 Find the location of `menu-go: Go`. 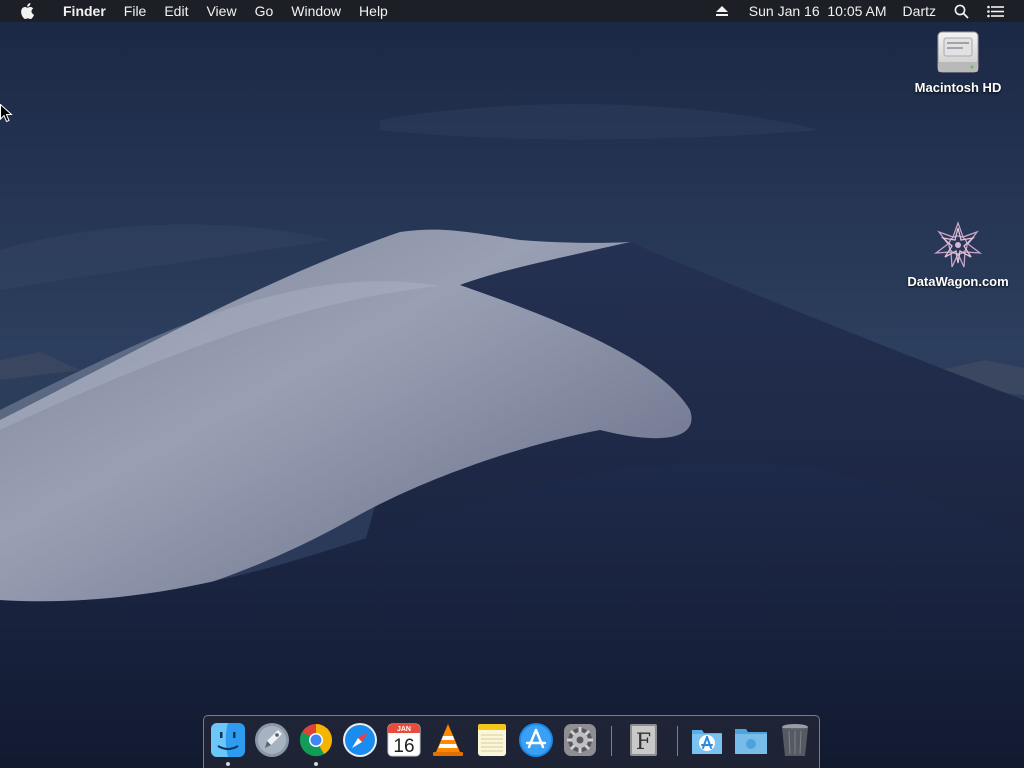

menu-go: Go is located at coordinates (264, 11).